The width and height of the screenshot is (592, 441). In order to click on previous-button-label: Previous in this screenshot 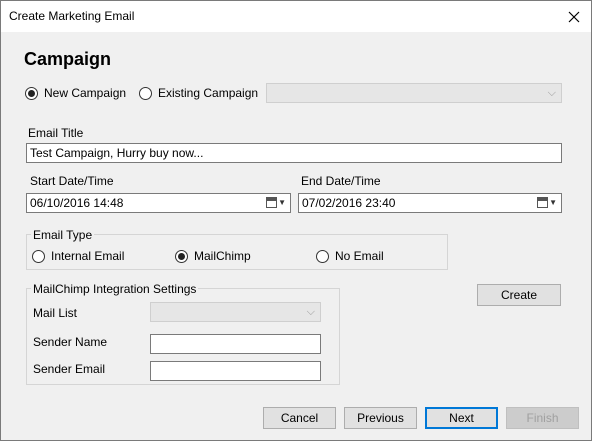, I will do `click(380, 418)`.